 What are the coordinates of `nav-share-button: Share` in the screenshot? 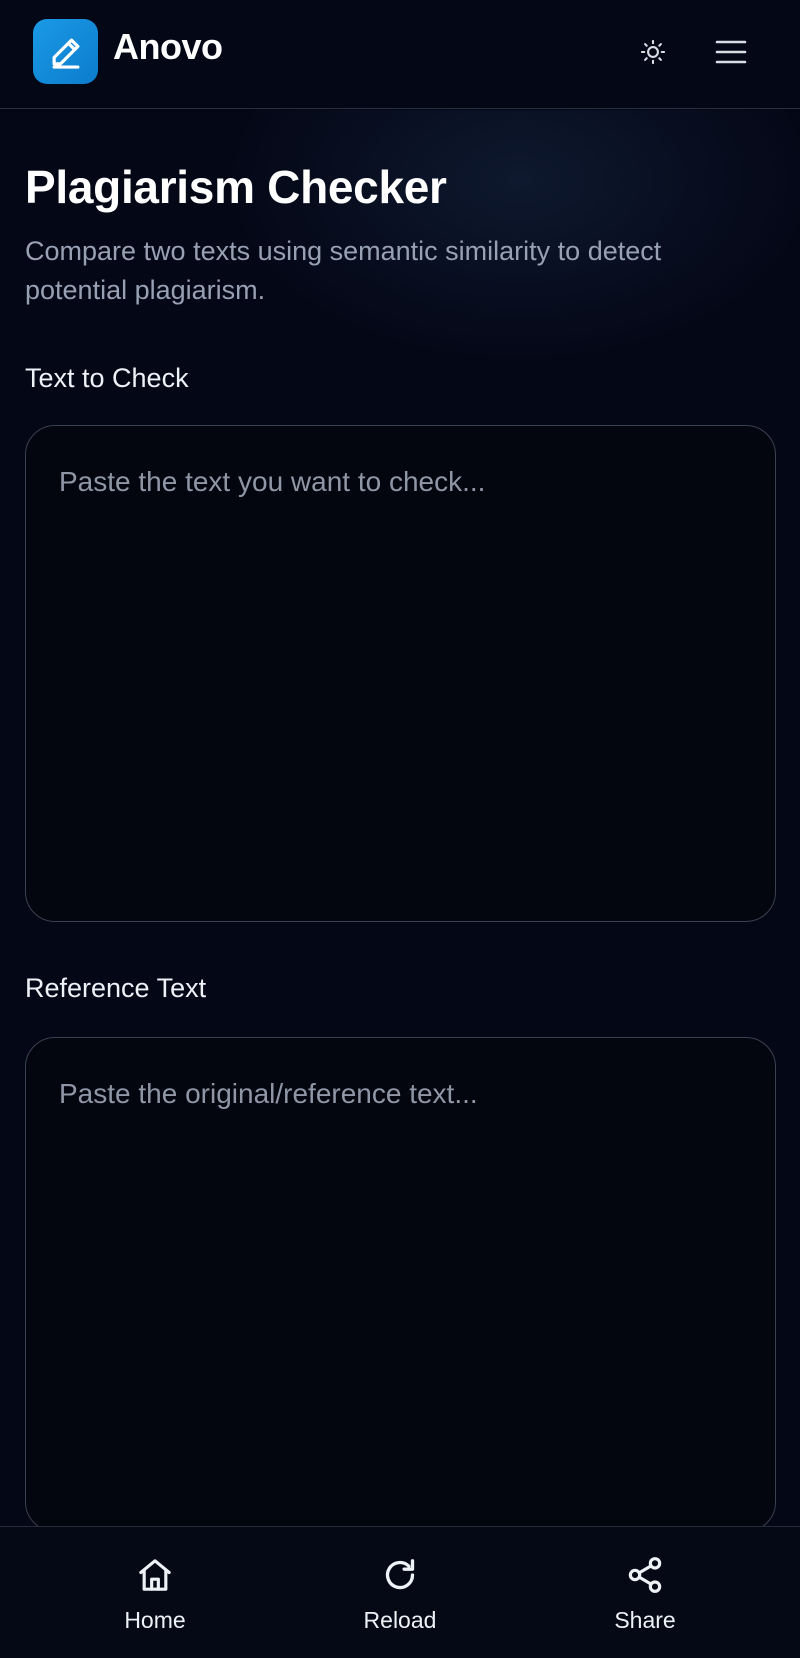 It's located at (645, 1594).